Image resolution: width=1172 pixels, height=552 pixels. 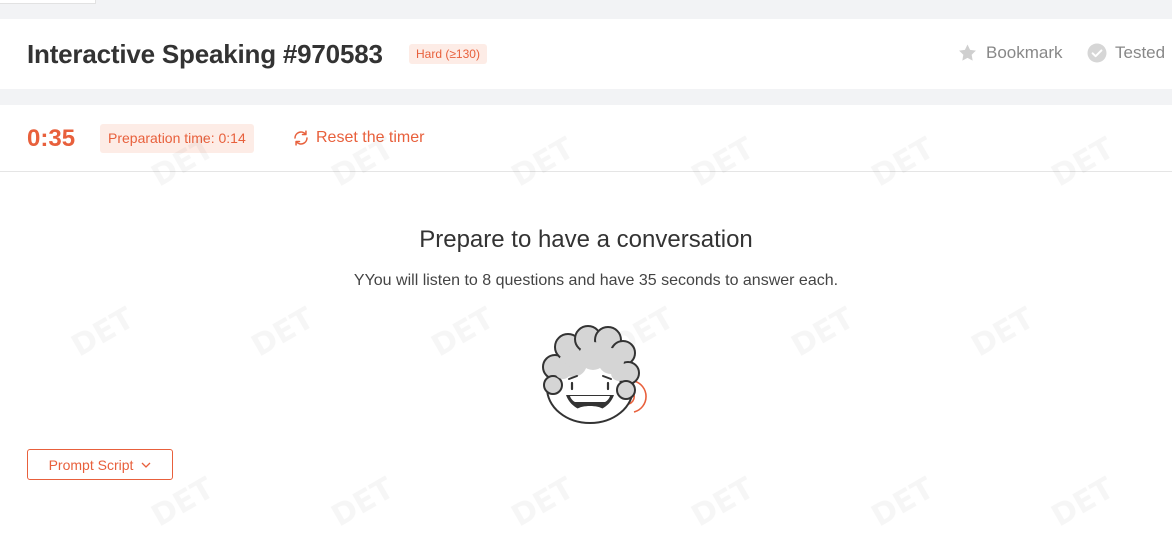 I want to click on top-strip, so click(x=586, y=9).